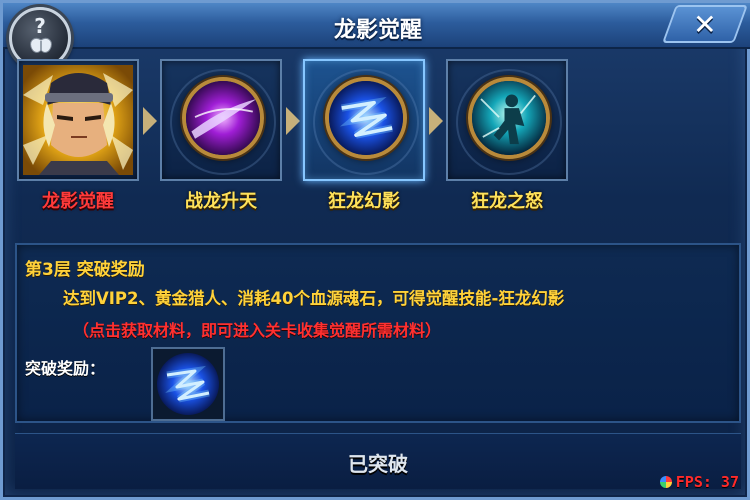  I want to click on reward-item, so click(188, 384).